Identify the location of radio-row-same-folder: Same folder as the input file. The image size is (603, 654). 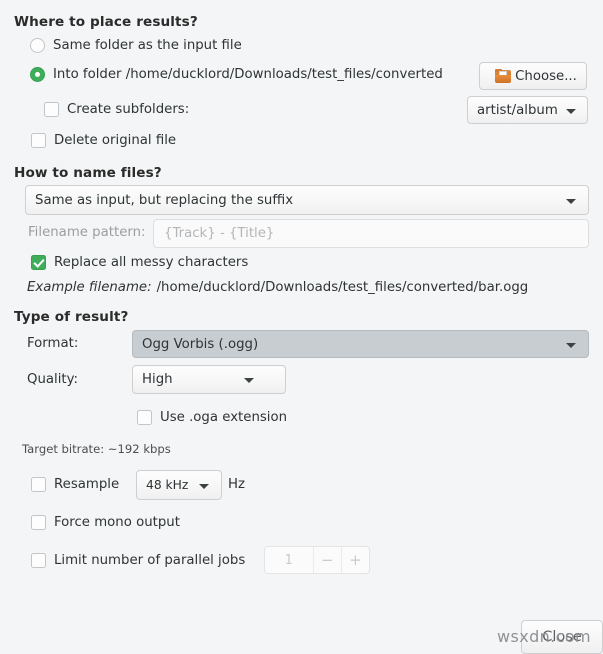
(136, 45).